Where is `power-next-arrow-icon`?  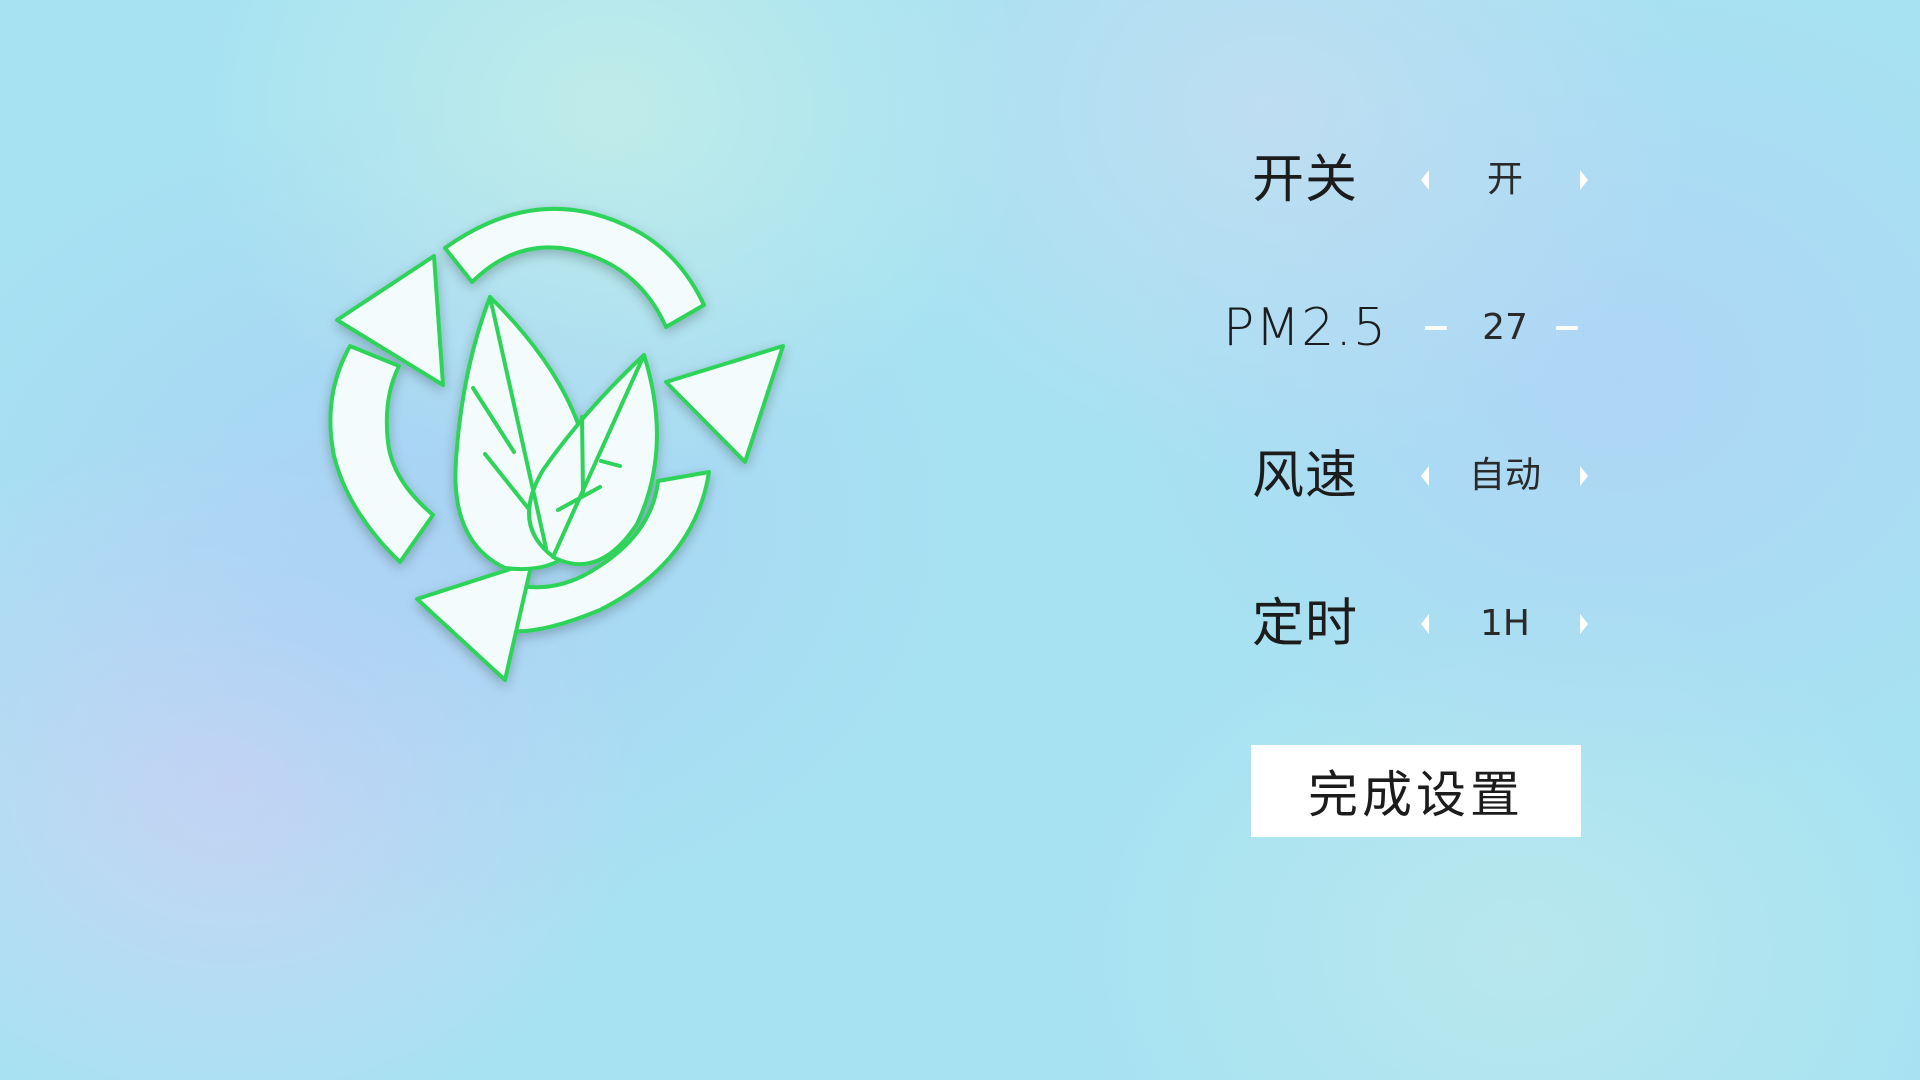
power-next-arrow-icon is located at coordinates (1582, 180).